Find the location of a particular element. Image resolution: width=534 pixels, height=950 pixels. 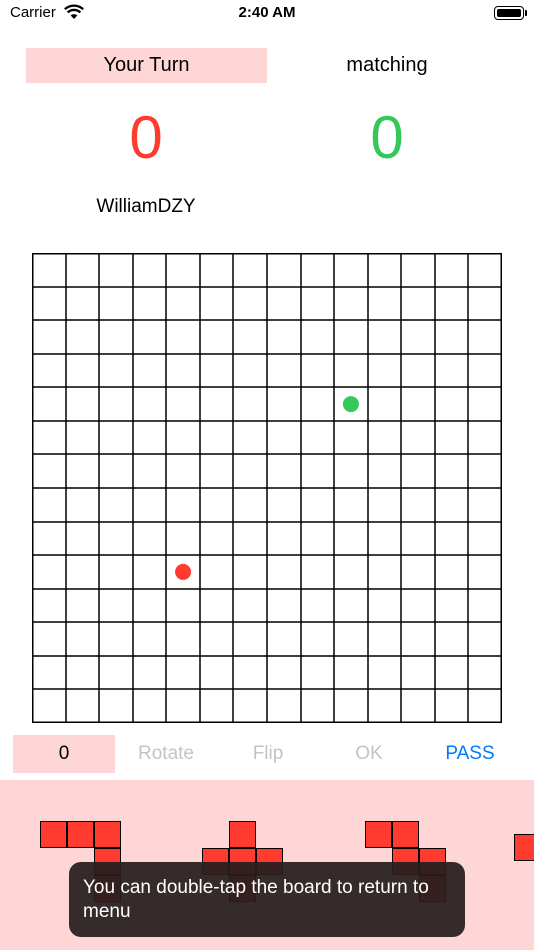

rotate-button: Rotate is located at coordinates (166, 754).